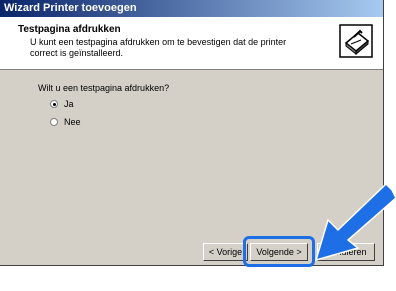 This screenshot has width=396, height=291. Describe the element at coordinates (54, 104) in the screenshot. I see `radio-button-ja` at that location.